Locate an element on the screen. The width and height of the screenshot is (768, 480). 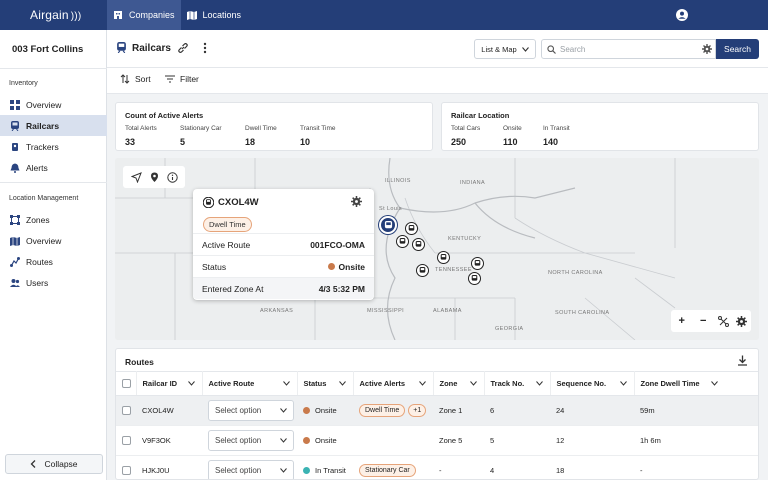
building-icon is located at coordinates (118, 15).